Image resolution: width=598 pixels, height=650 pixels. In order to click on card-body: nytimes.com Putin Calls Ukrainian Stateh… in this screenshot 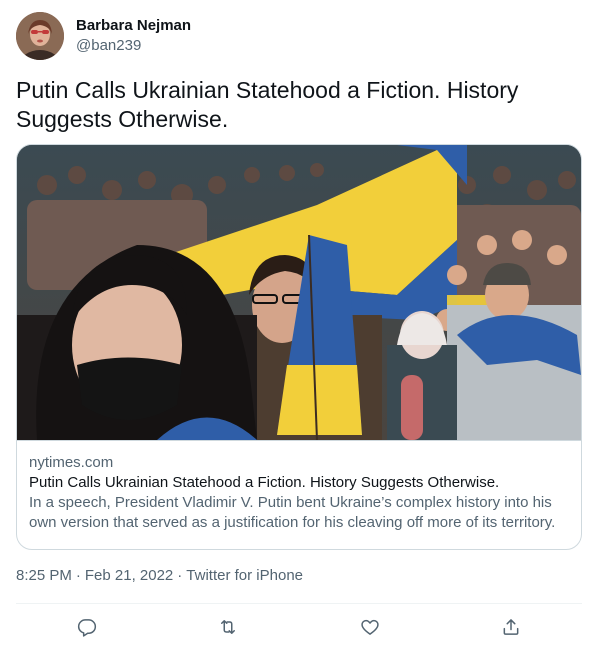, I will do `click(299, 486)`.